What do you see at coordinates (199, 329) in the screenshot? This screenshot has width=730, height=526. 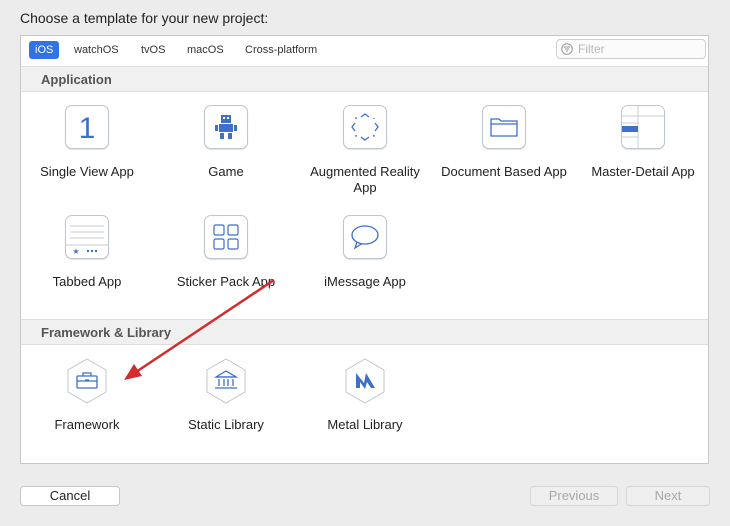 I see `annotation-arrow` at bounding box center [199, 329].